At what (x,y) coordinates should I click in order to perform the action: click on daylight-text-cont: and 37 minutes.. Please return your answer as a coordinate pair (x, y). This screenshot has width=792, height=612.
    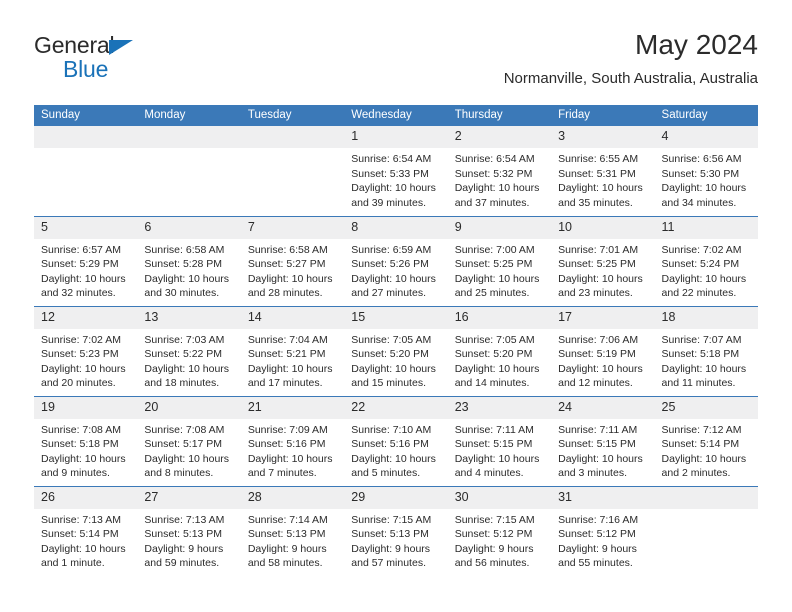
    Looking at the image, I should click on (492, 202).